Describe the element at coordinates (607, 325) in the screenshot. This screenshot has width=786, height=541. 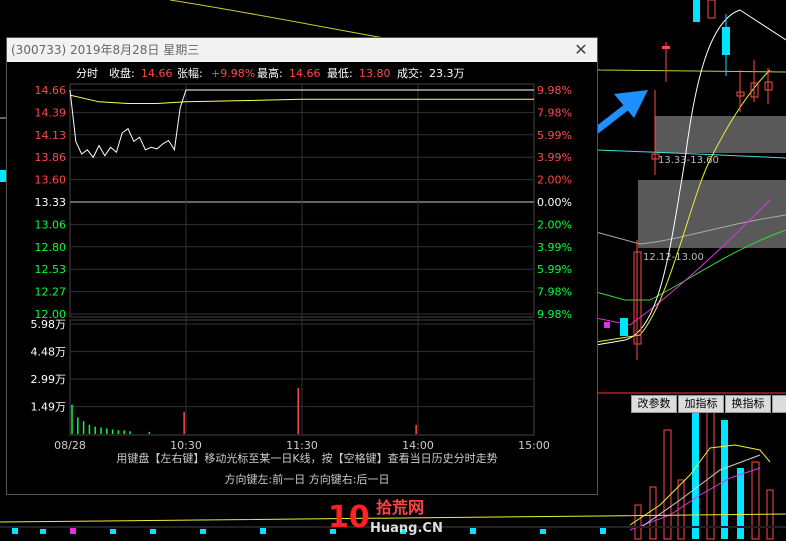
I see `candle-magenta-small` at that location.